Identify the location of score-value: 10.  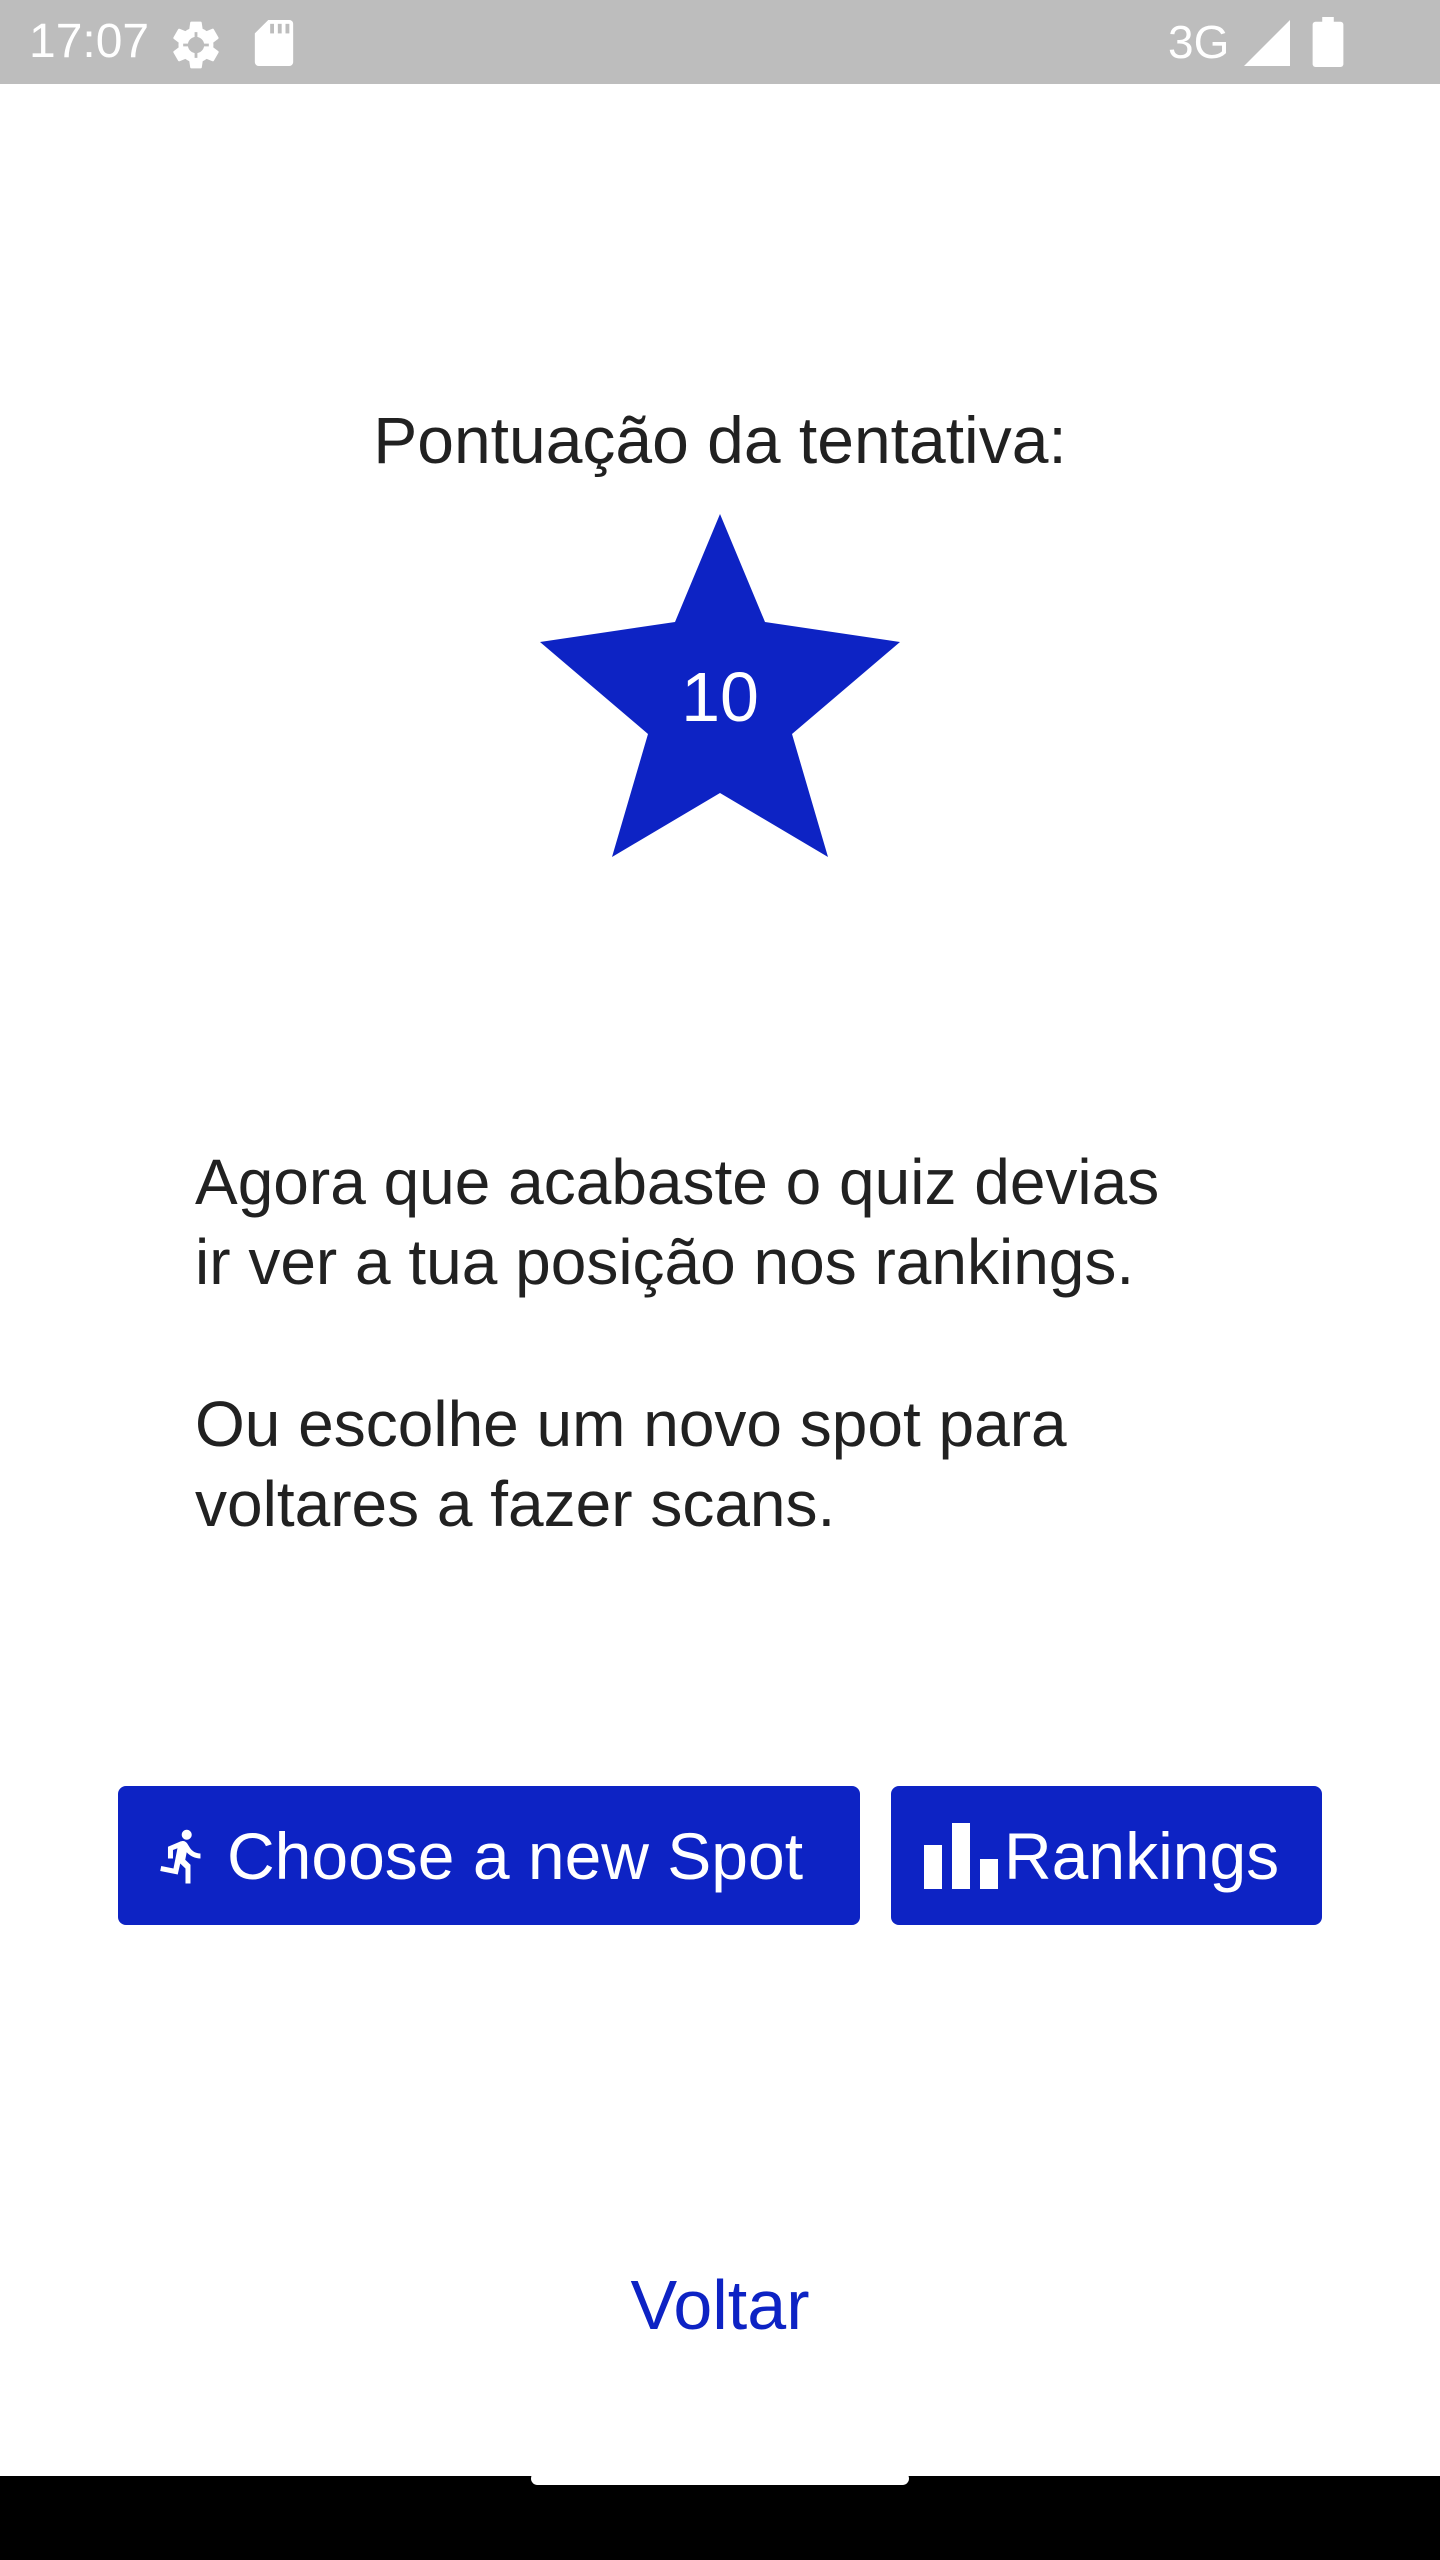
(720, 697).